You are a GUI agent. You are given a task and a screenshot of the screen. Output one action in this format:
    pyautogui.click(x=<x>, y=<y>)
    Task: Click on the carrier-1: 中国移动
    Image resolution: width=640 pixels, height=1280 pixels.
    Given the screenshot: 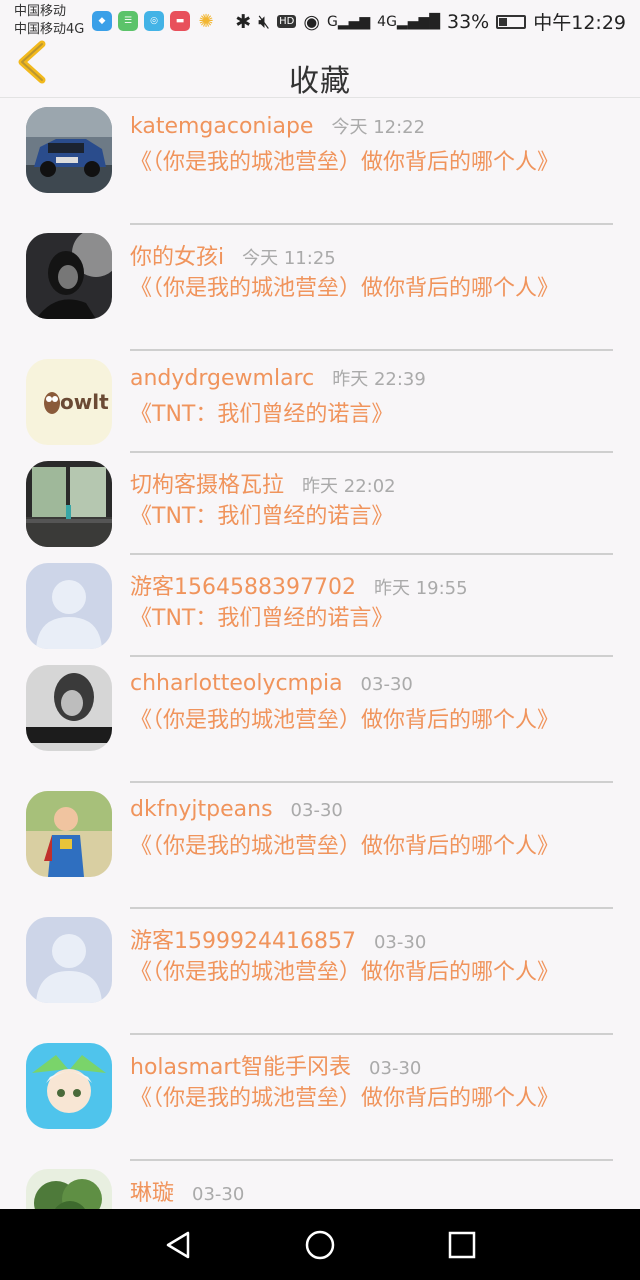 What is the action you would take?
    pyautogui.click(x=40, y=11)
    